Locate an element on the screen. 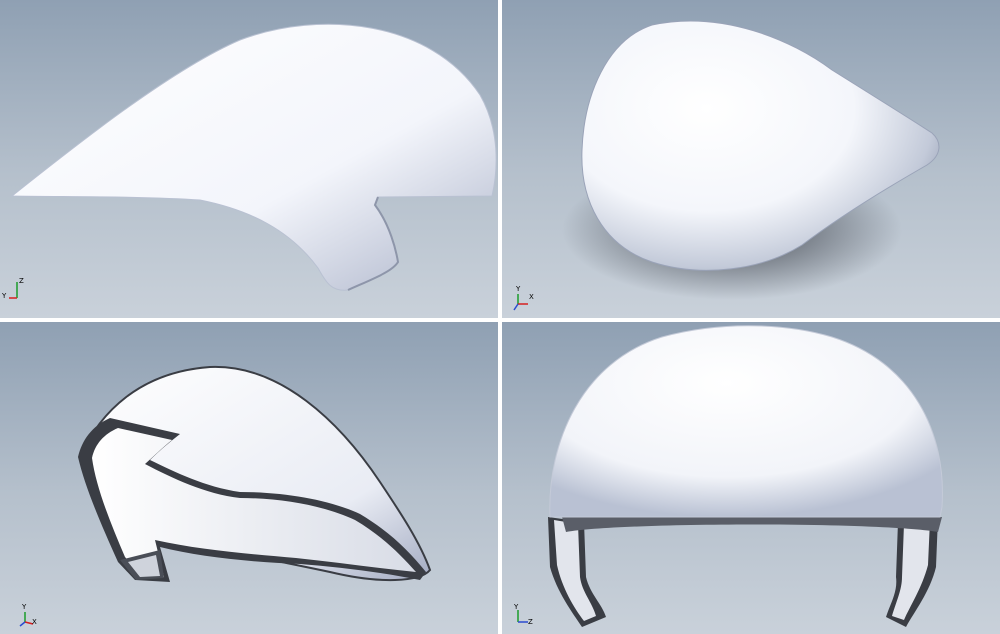 This screenshot has width=1000, height=634. triad-x-label: Z is located at coordinates (530, 622).